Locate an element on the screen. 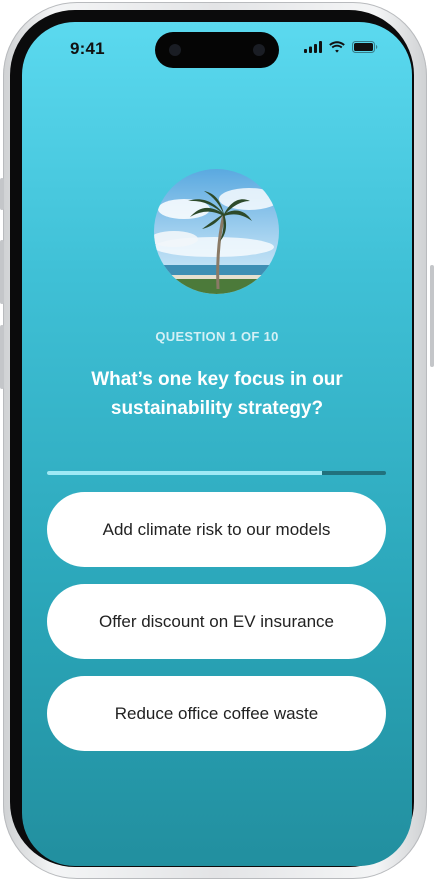 This screenshot has height=881, width=434. status-time: 9:41 is located at coordinates (87, 48).